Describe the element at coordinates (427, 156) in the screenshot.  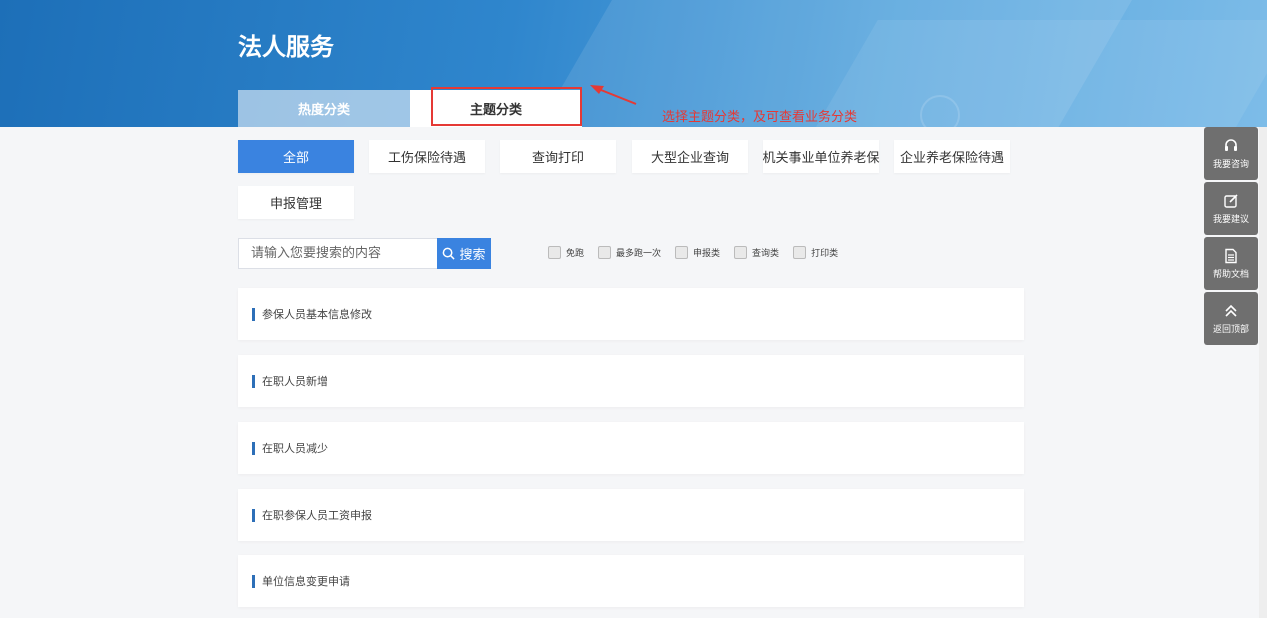
I see `category-button: 工伤保险待遇` at that location.